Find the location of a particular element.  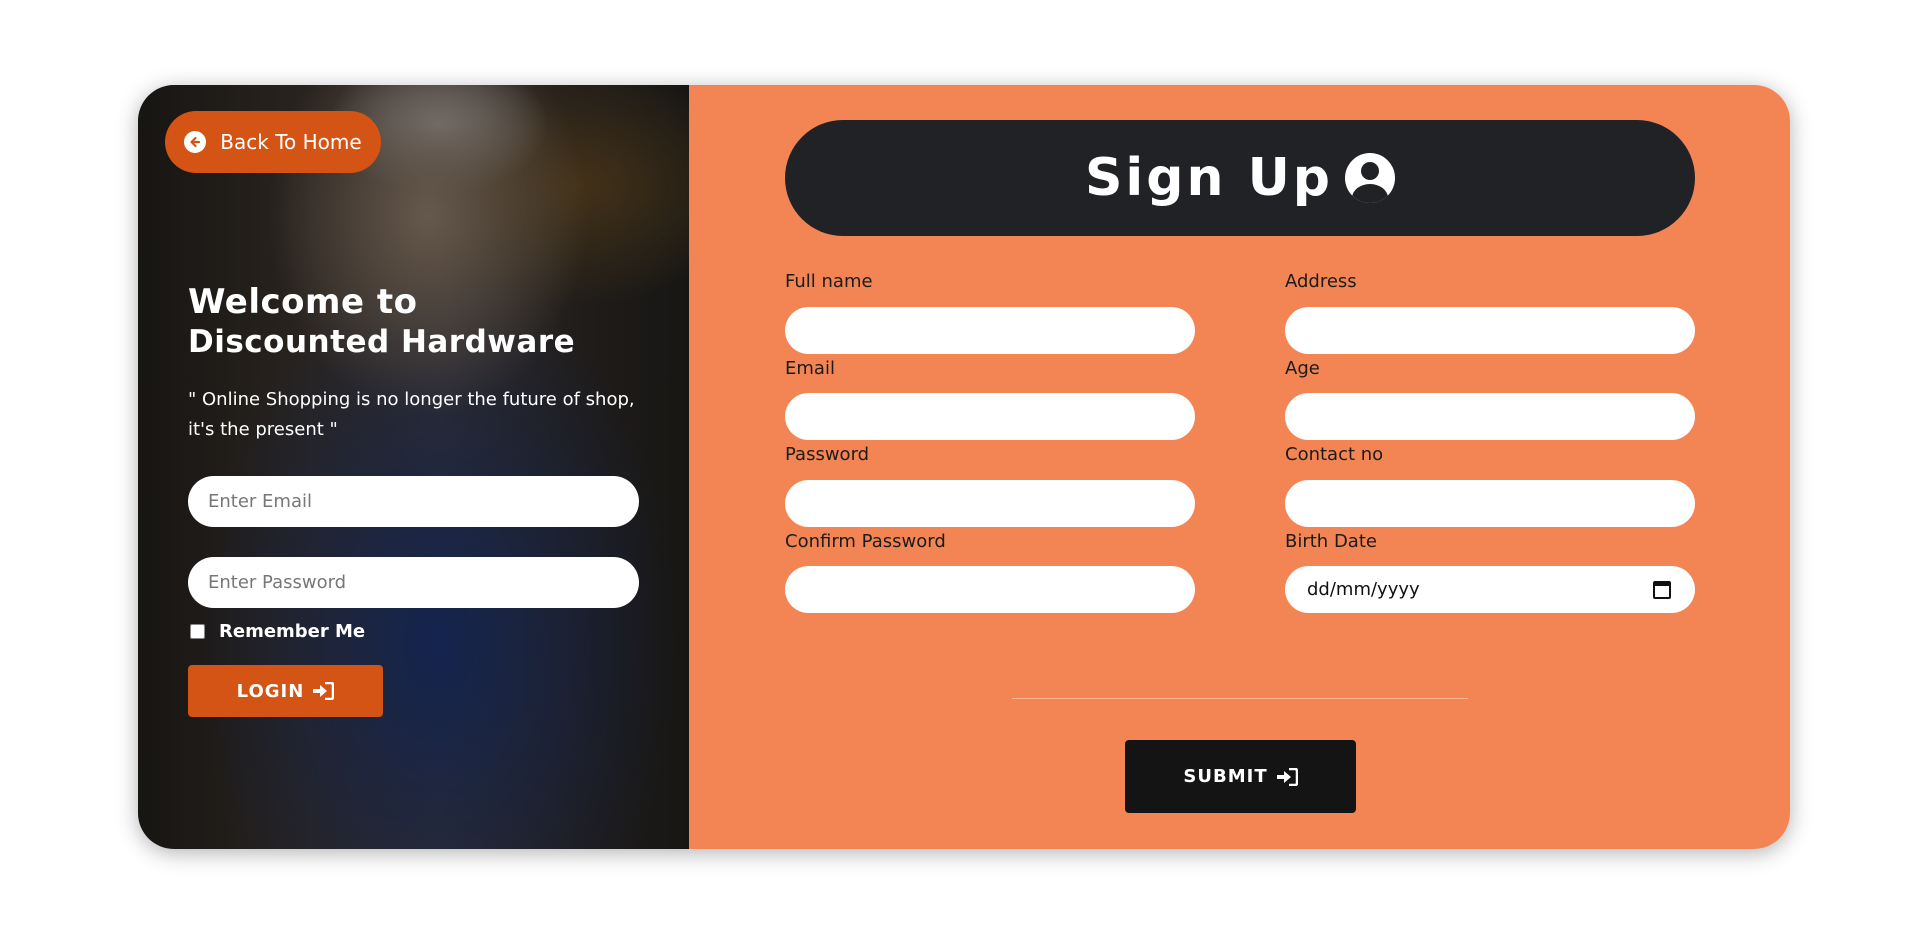

confirm-password-input is located at coordinates (990, 589).